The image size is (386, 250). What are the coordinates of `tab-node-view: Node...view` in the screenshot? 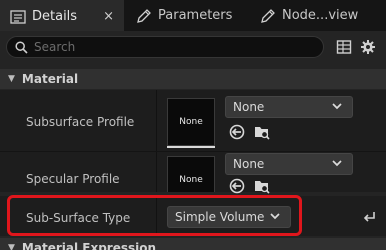 It's located at (307, 15).